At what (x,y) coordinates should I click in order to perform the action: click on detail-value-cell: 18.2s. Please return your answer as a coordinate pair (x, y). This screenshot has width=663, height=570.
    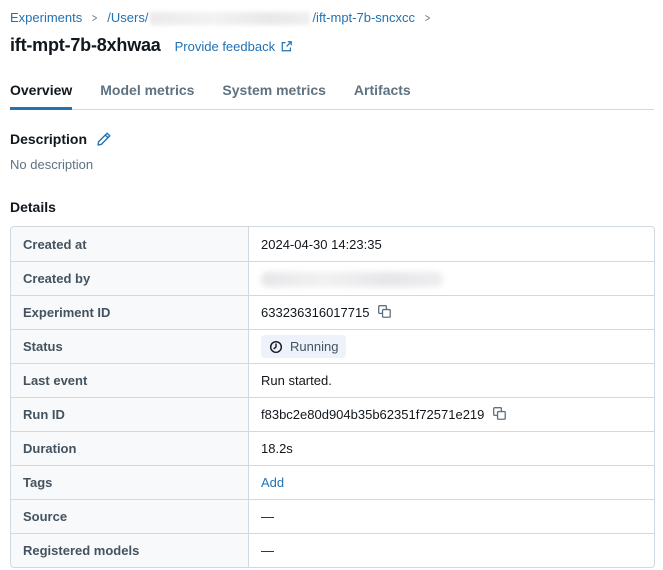
    Looking at the image, I should click on (451, 448).